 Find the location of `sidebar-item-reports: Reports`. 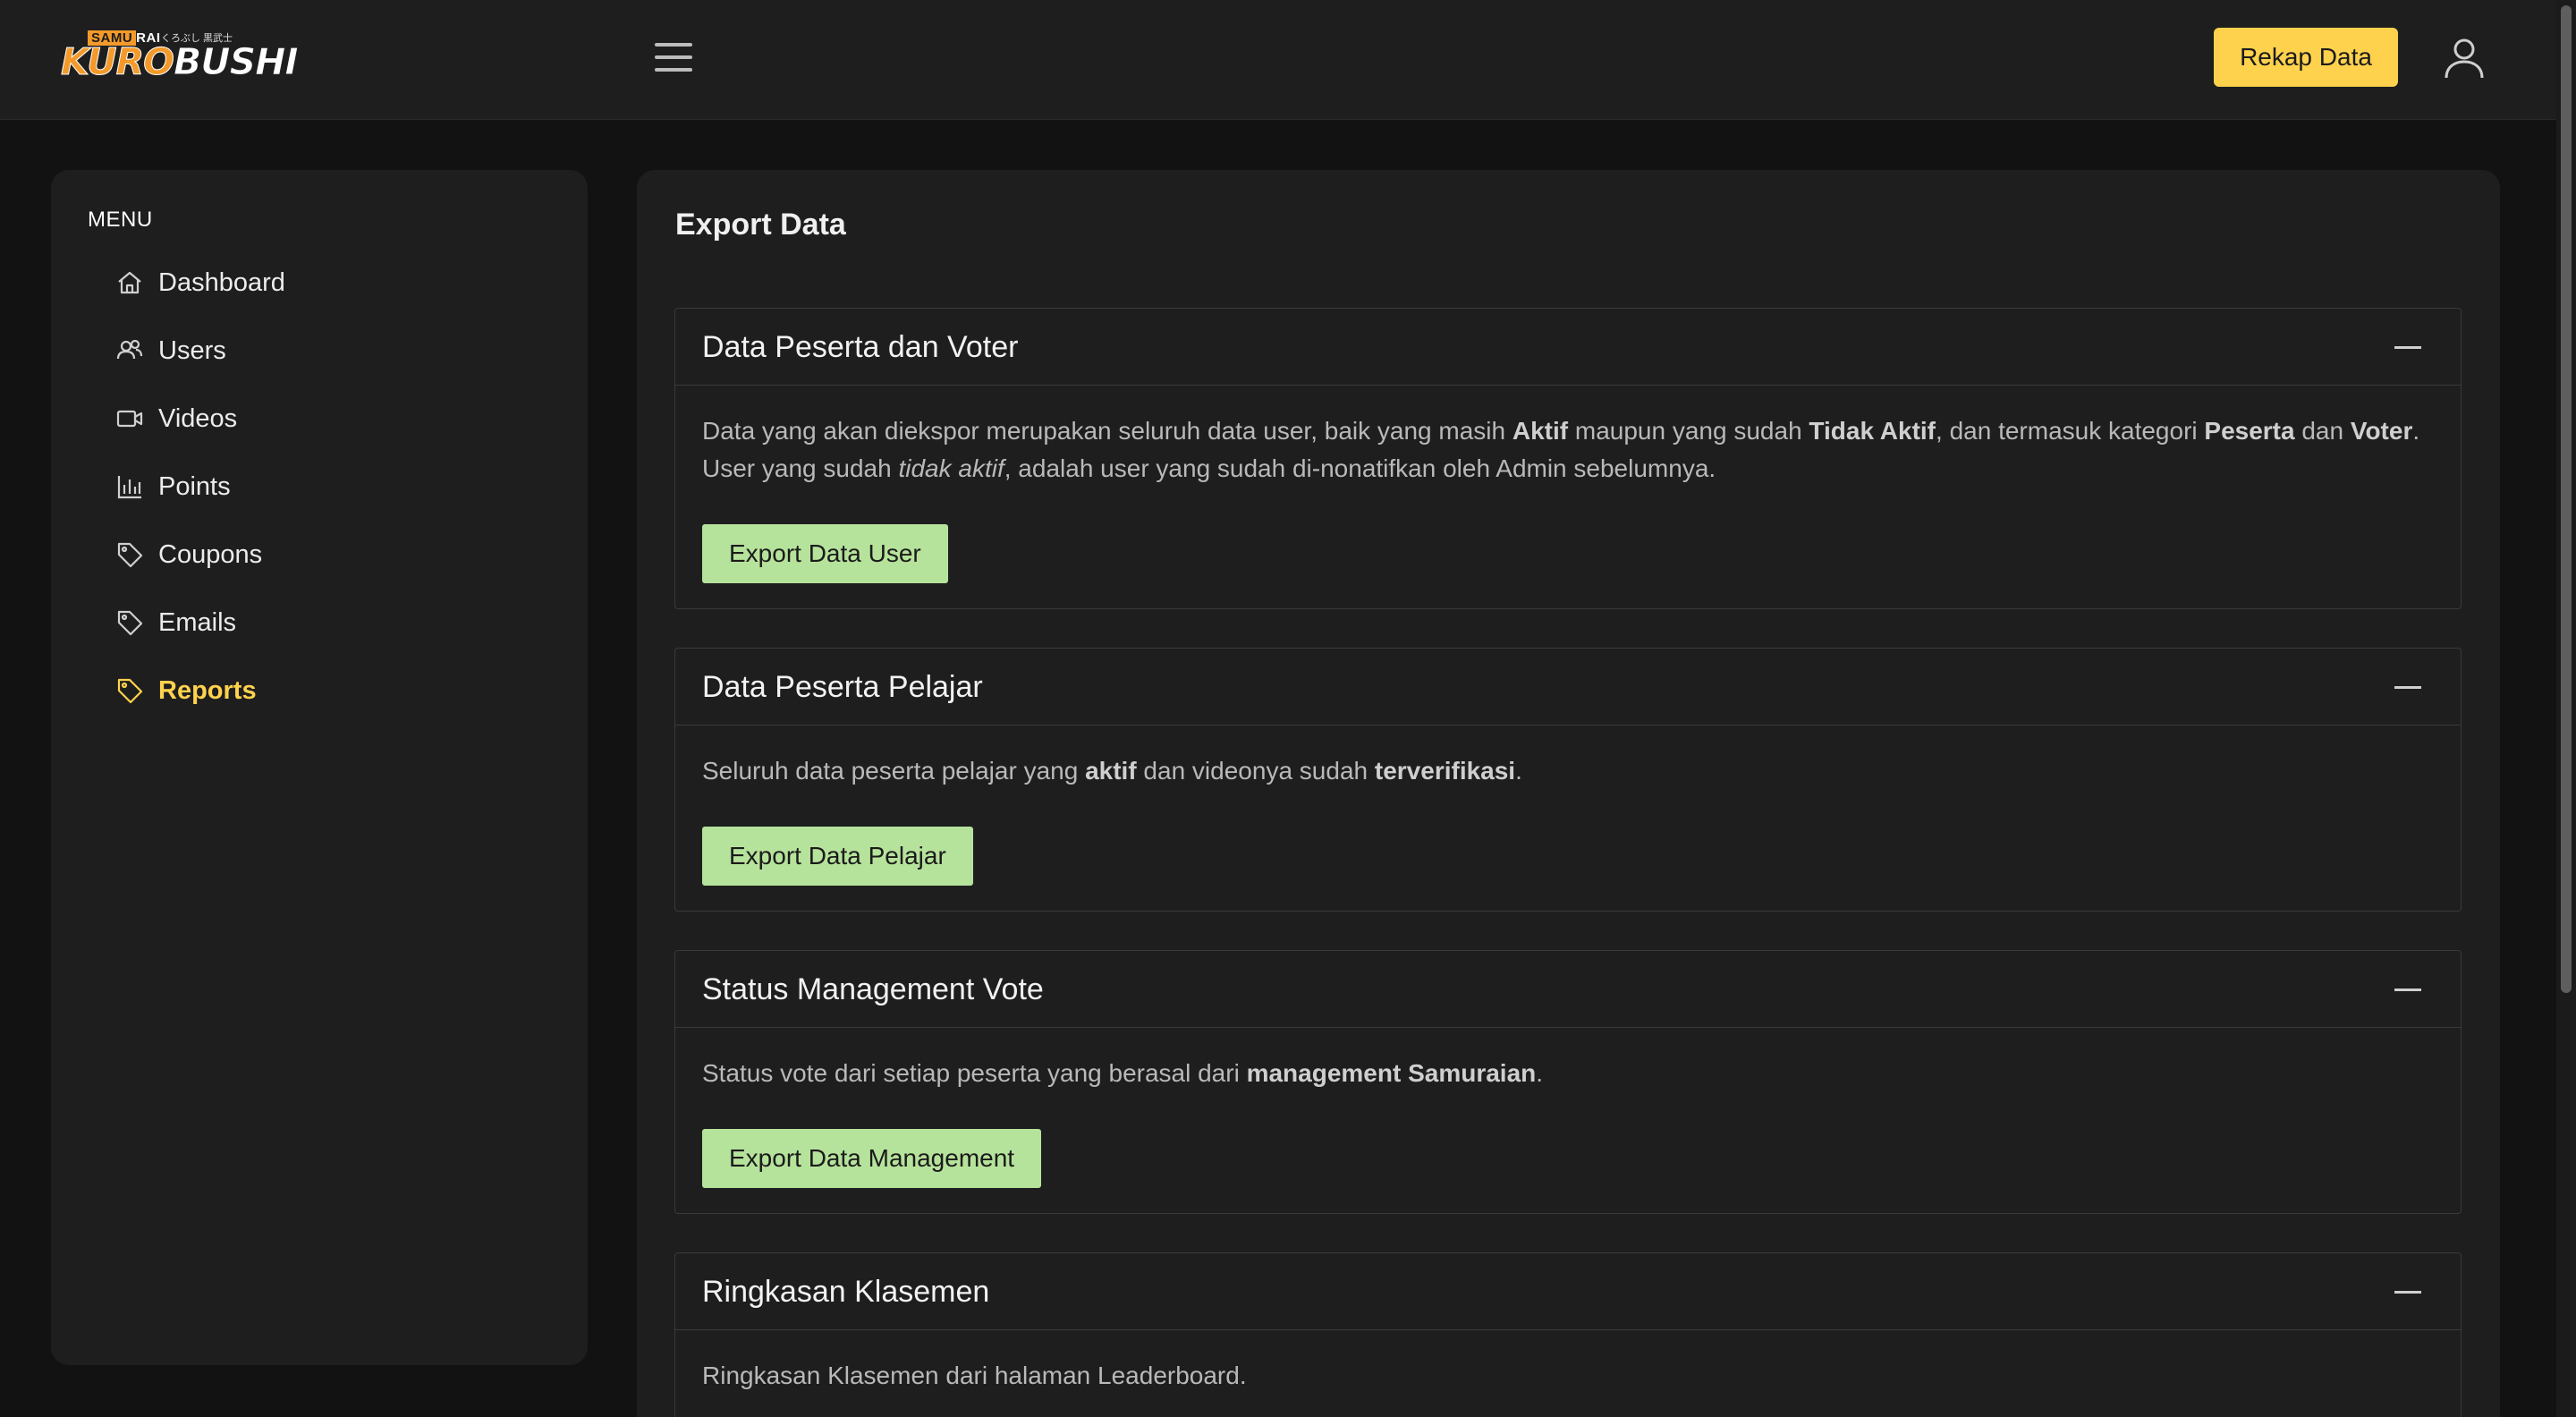

sidebar-item-reports: Reports is located at coordinates (330, 690).